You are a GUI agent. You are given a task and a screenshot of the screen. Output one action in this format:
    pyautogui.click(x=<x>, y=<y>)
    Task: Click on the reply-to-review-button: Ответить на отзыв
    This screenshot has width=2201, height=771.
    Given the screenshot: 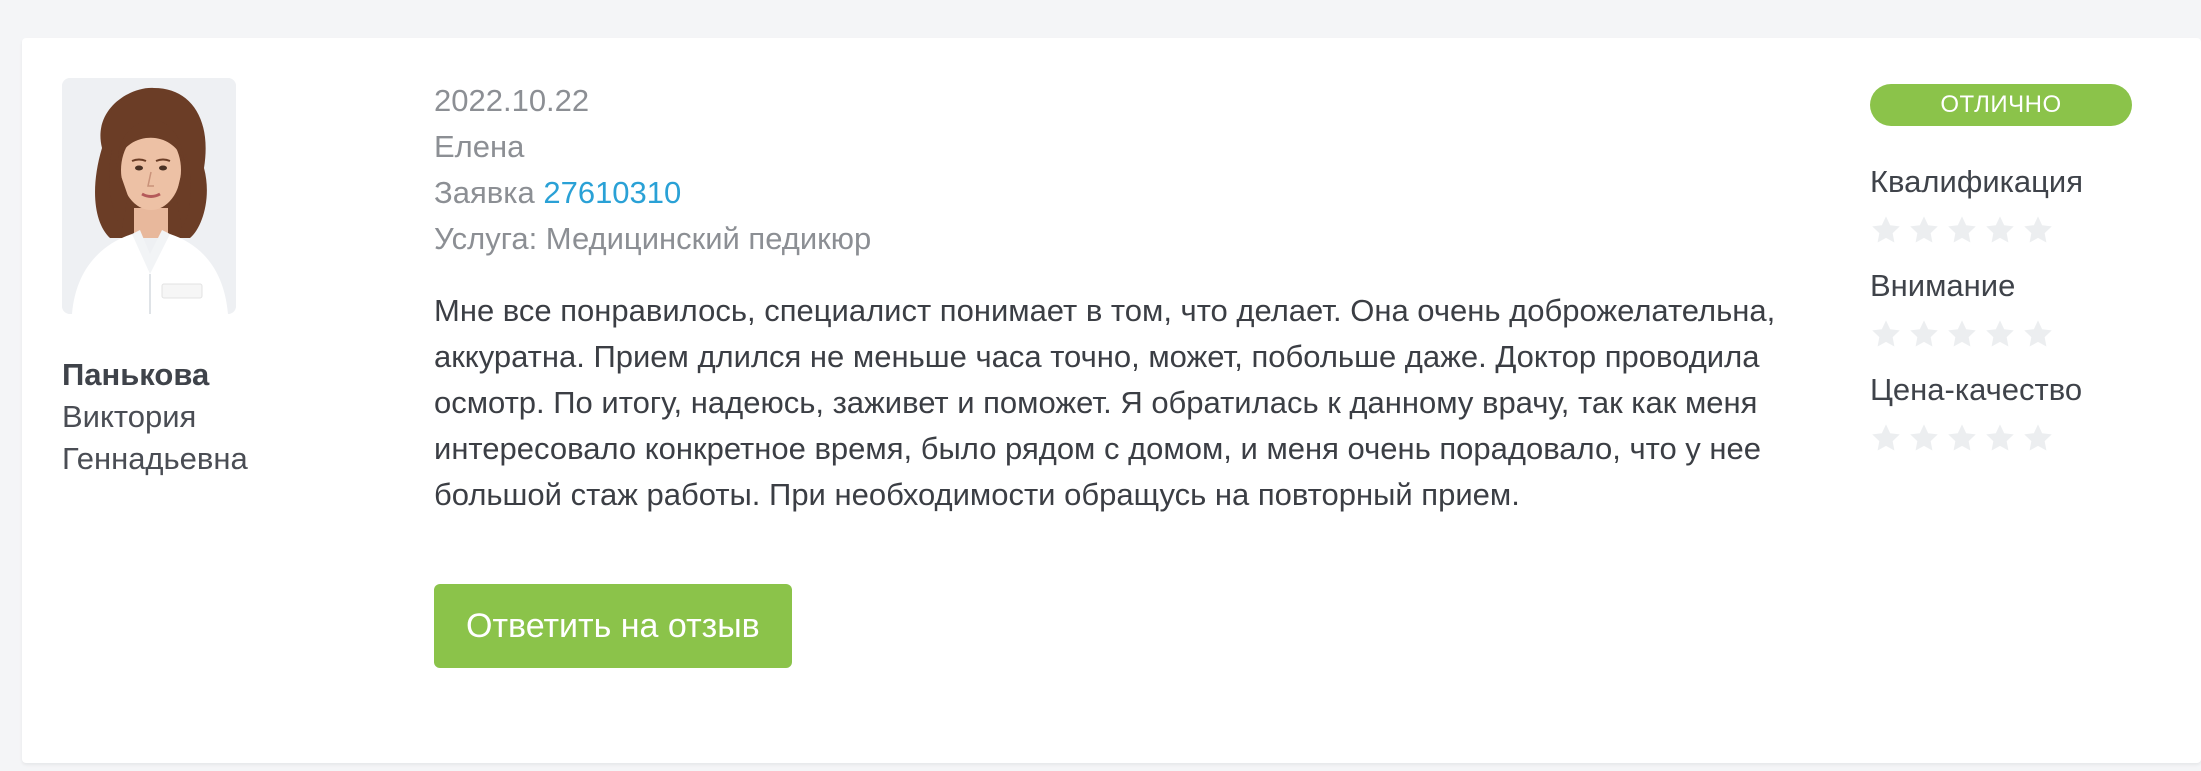 What is the action you would take?
    pyautogui.click(x=613, y=626)
    